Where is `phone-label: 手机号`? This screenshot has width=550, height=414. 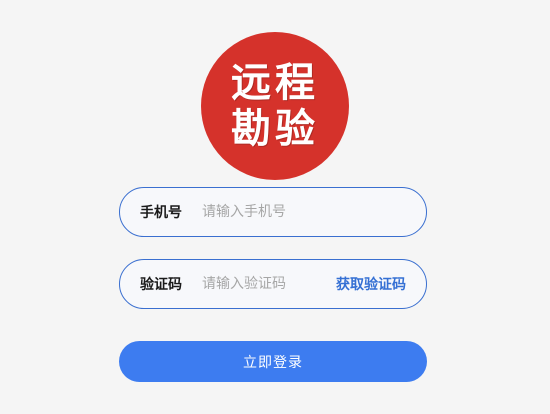 phone-label: 手机号 is located at coordinates (161, 213).